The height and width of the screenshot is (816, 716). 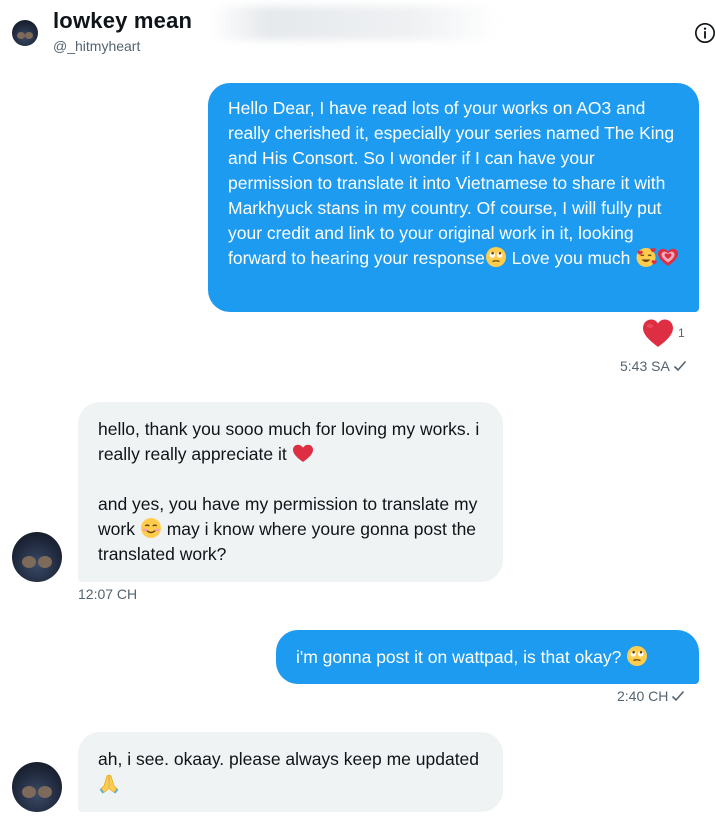 What do you see at coordinates (705, 33) in the screenshot?
I see `info-icon` at bounding box center [705, 33].